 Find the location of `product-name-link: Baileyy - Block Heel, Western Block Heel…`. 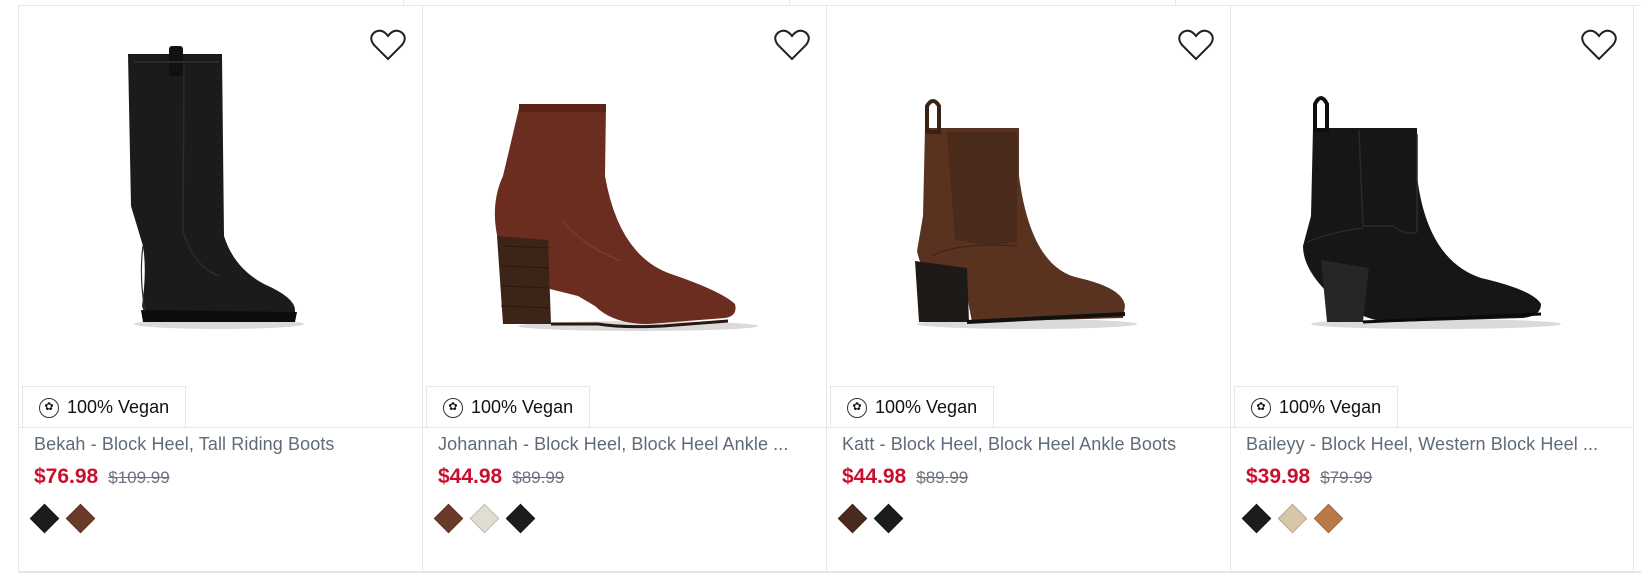

product-name-link: Baileyy - Block Heel, Western Block Heel… is located at coordinates (1432, 444).